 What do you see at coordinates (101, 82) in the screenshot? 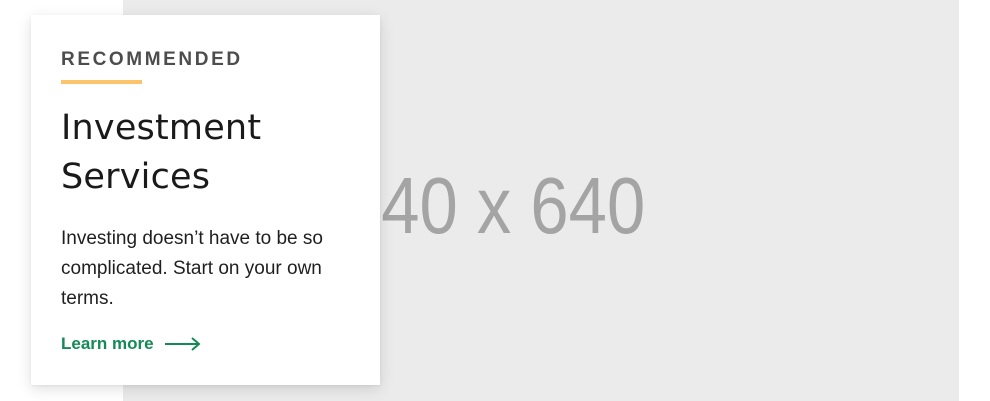
I see `accent-divider` at bounding box center [101, 82].